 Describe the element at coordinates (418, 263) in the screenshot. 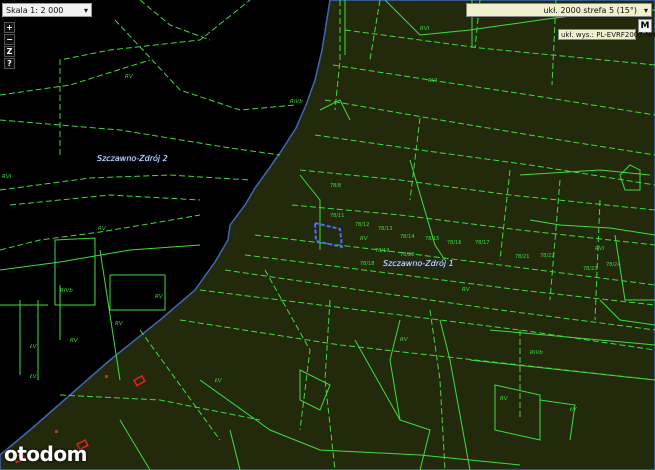

I see `place-label-szczawno-1: Szczawno-Zdrój 1` at that location.